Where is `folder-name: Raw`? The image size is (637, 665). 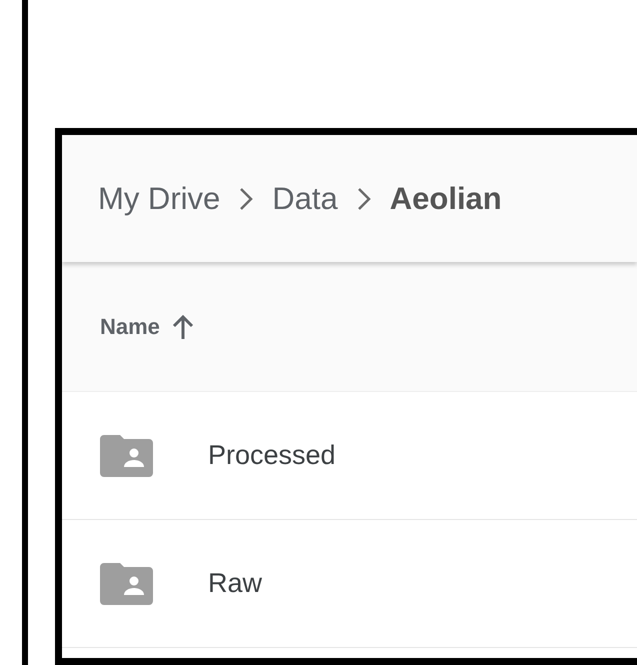 folder-name: Raw is located at coordinates (235, 583).